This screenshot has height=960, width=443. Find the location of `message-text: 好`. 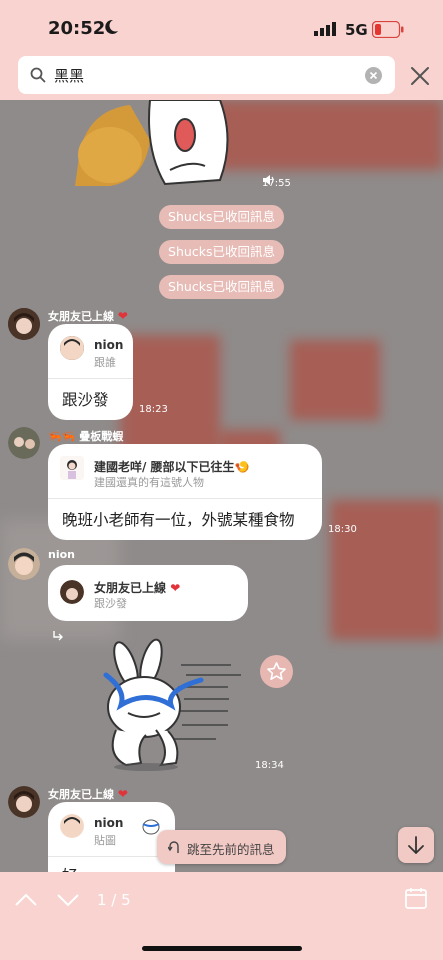

message-text: 好 is located at coordinates (70, 868).